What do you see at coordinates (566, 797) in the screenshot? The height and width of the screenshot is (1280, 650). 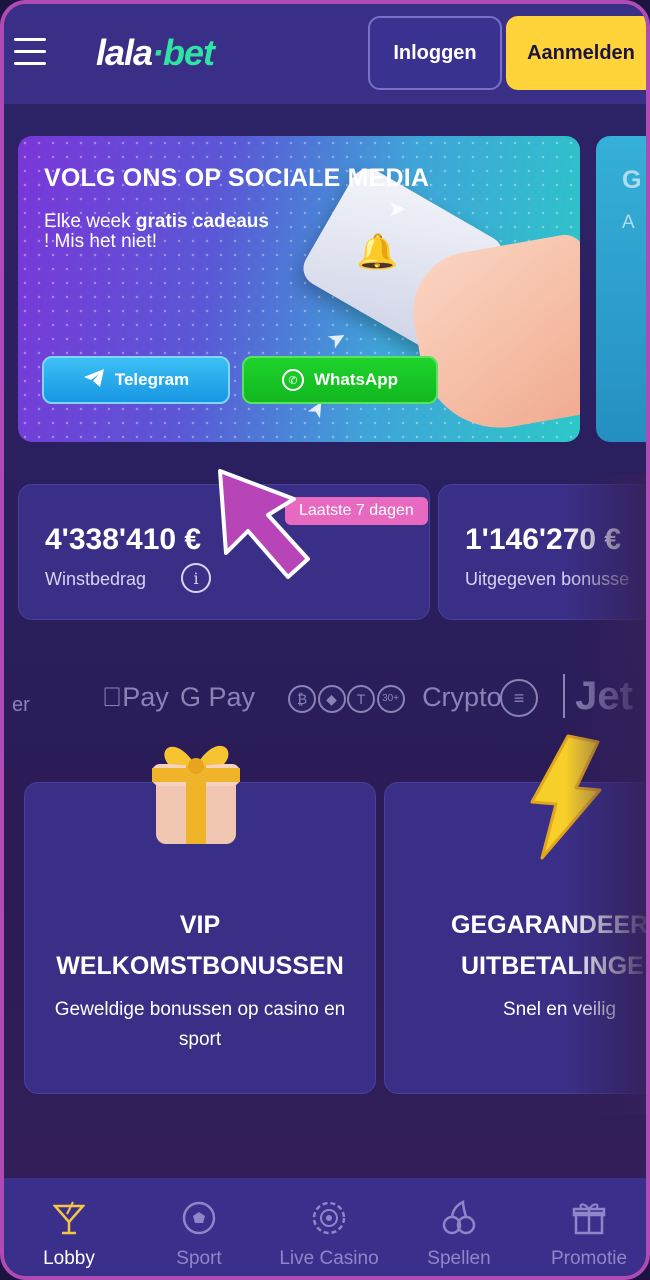 I see `lightning-bolt-icon` at bounding box center [566, 797].